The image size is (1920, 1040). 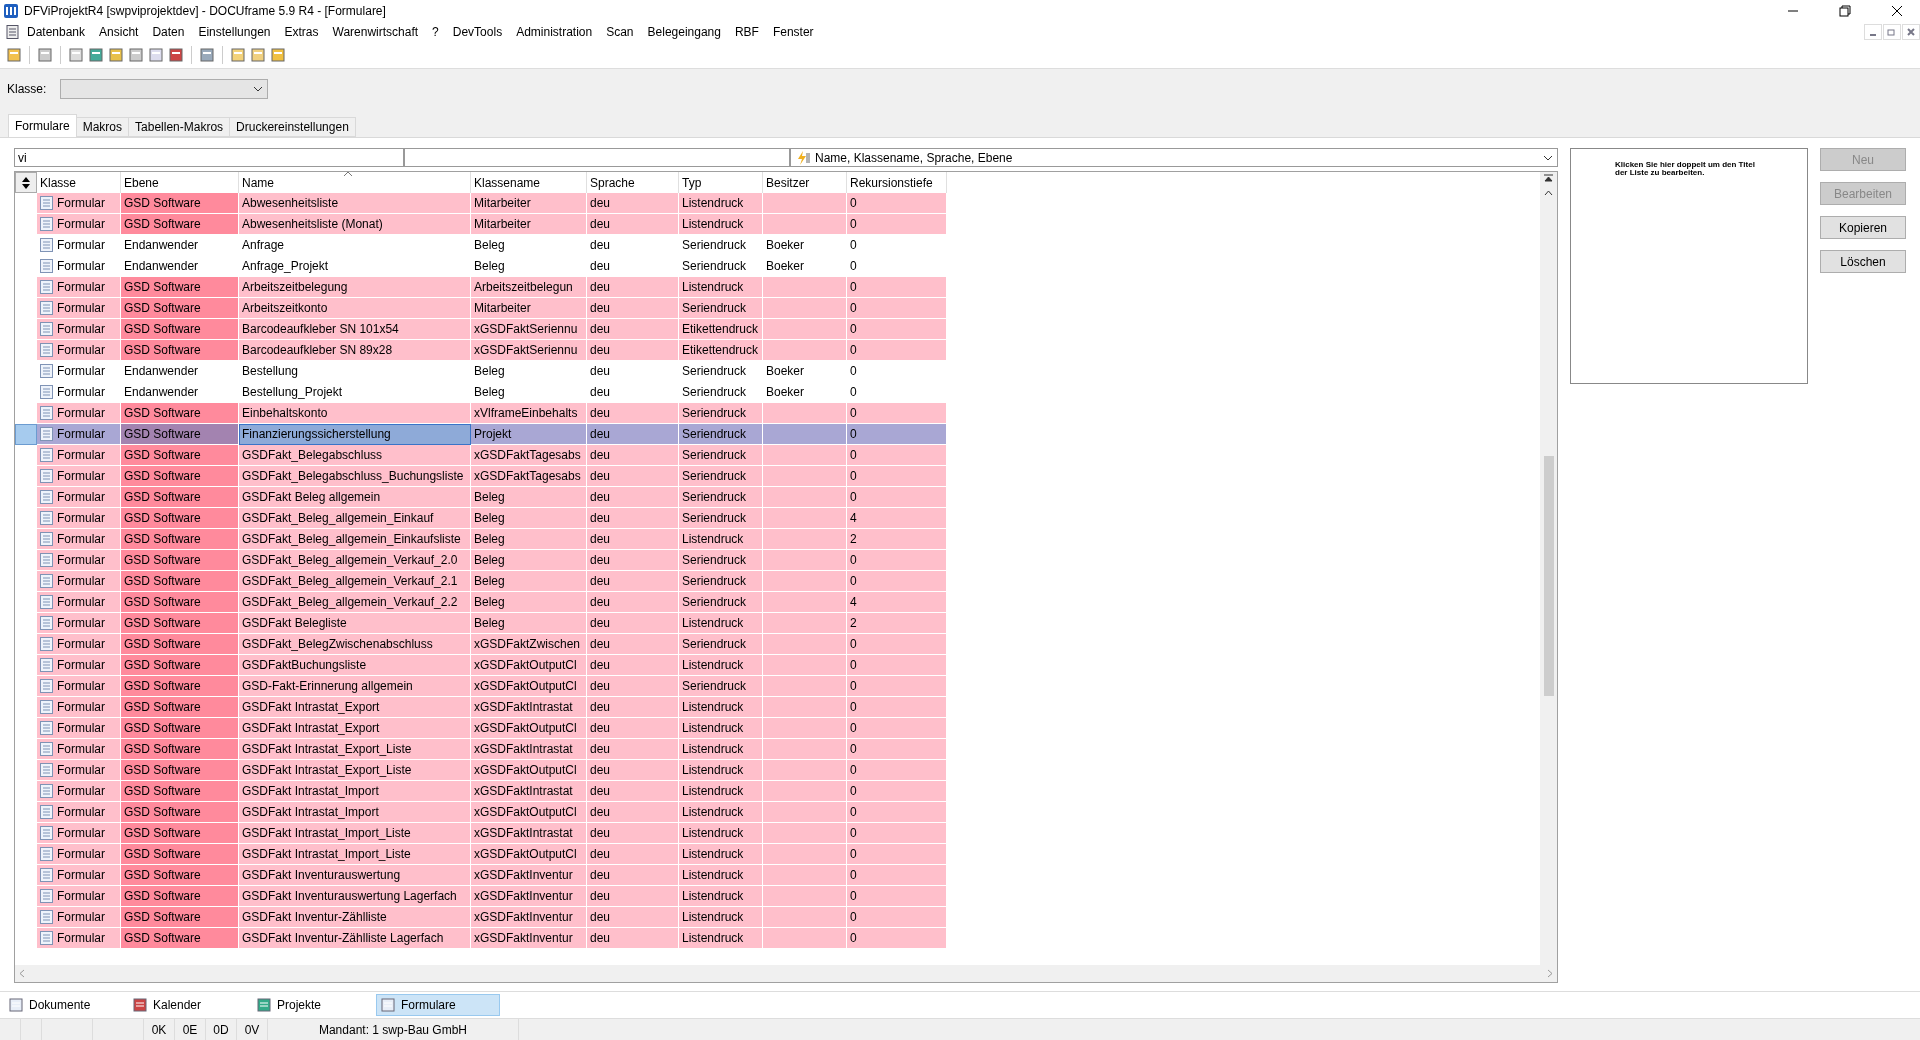 I want to click on klasse-dropdown, so click(x=164, y=89).